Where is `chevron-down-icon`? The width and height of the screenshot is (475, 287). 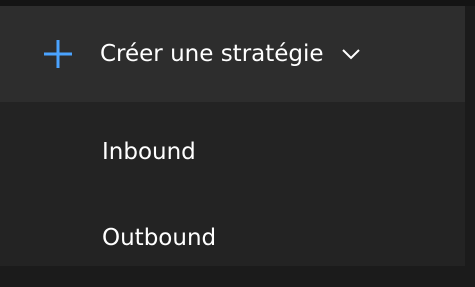
chevron-down-icon is located at coordinates (351, 54).